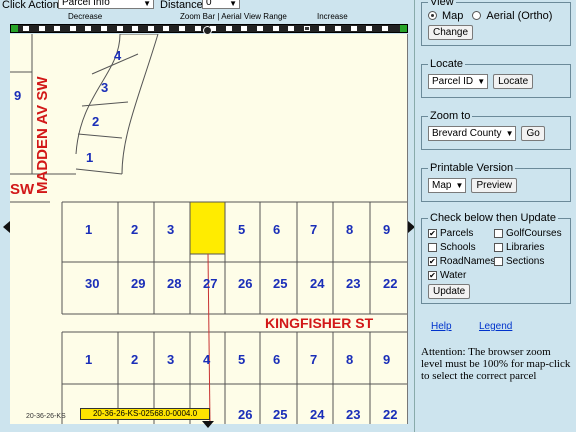 The image size is (576, 432). What do you see at coordinates (467, 261) in the screenshot?
I see `layer-label: RoadNames` at bounding box center [467, 261].